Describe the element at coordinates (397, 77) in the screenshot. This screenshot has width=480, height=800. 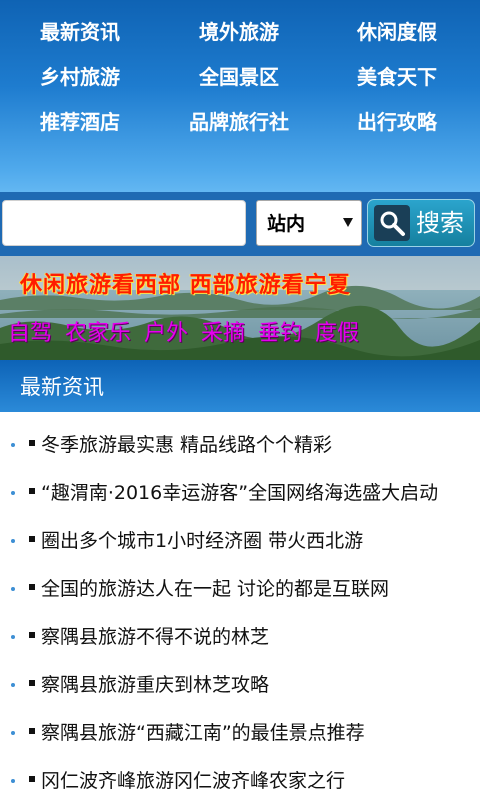
I see `nav-item-food: 美食天下` at that location.